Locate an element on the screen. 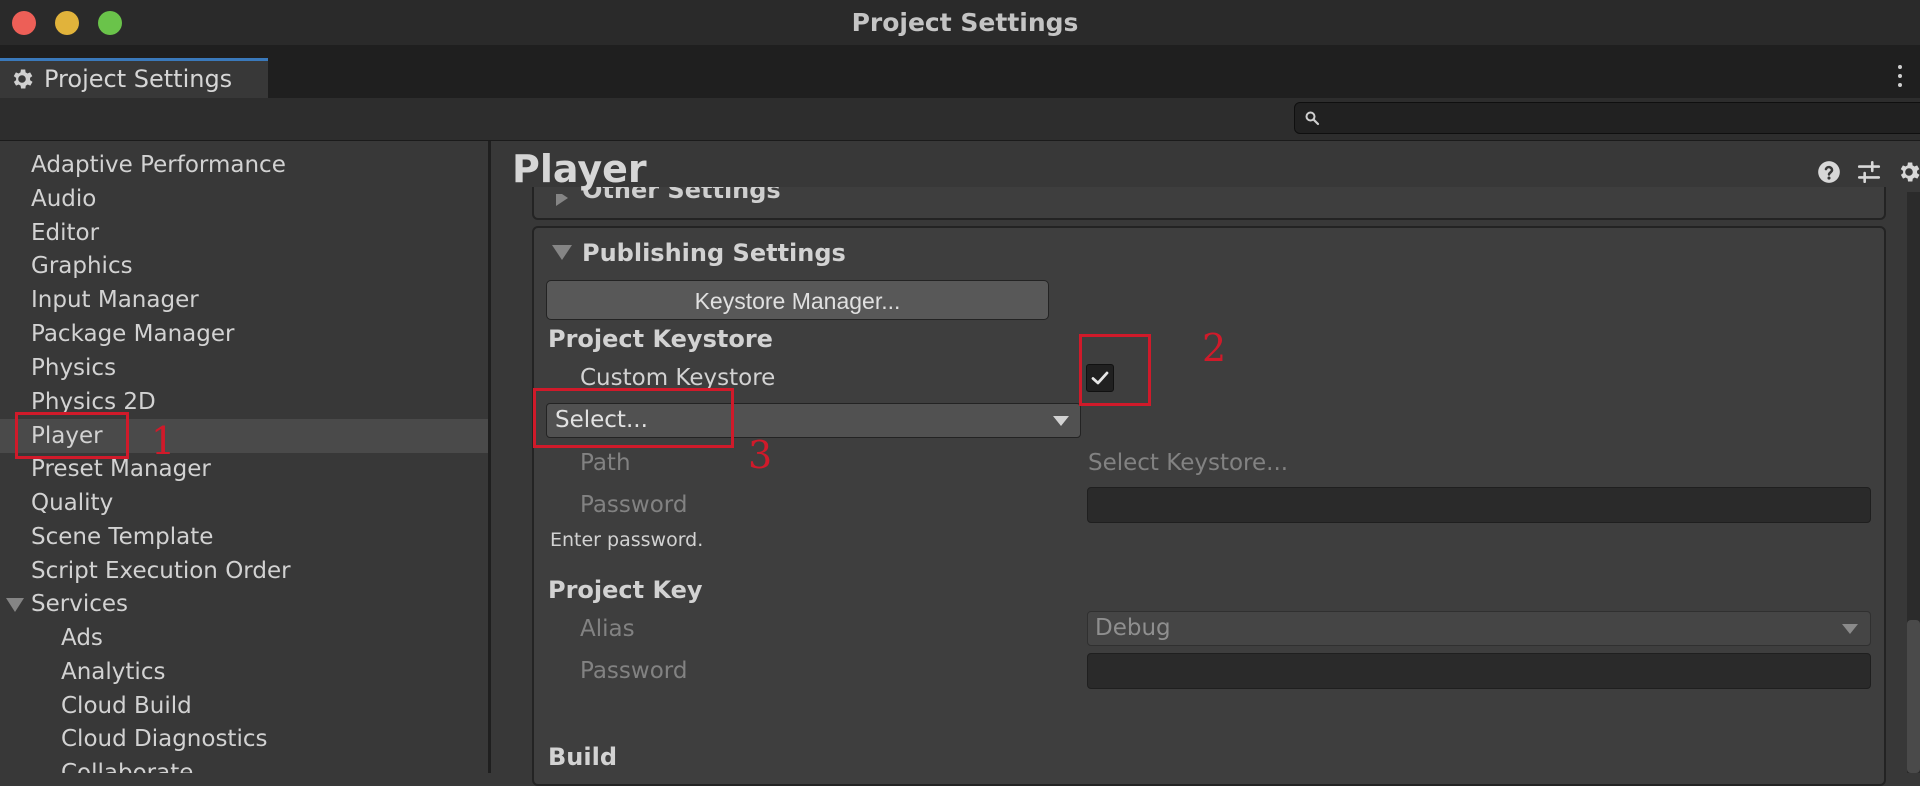 The image size is (1920, 786). sidebar-item-collaborate: Collaborate is located at coordinates (127, 764).